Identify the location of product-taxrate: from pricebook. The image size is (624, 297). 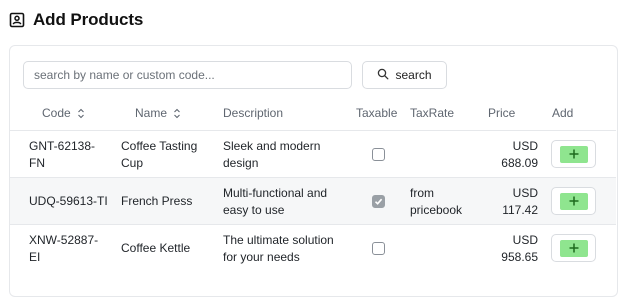
(436, 201).